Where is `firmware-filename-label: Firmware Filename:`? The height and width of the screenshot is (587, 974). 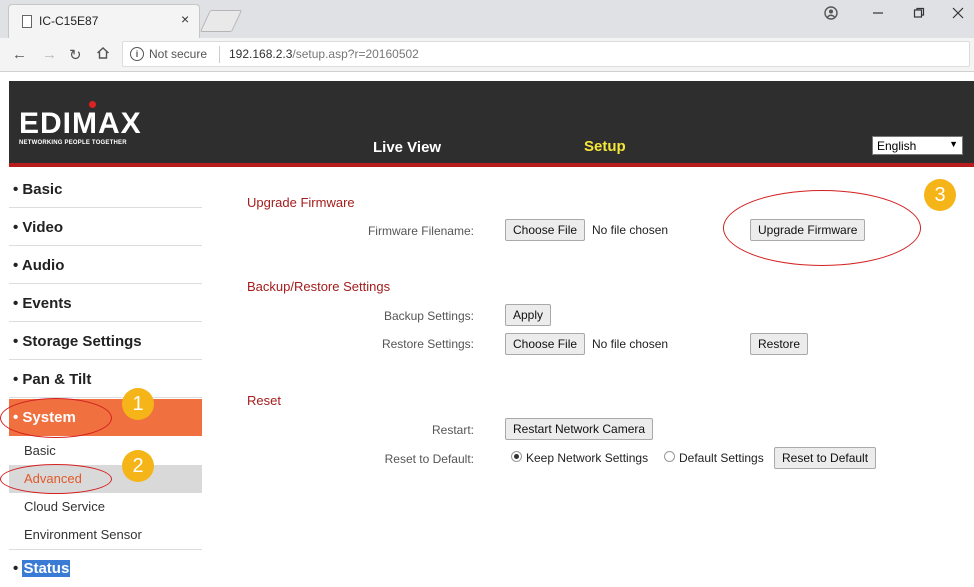 firmware-filename-label: Firmware Filename: is located at coordinates (420, 231).